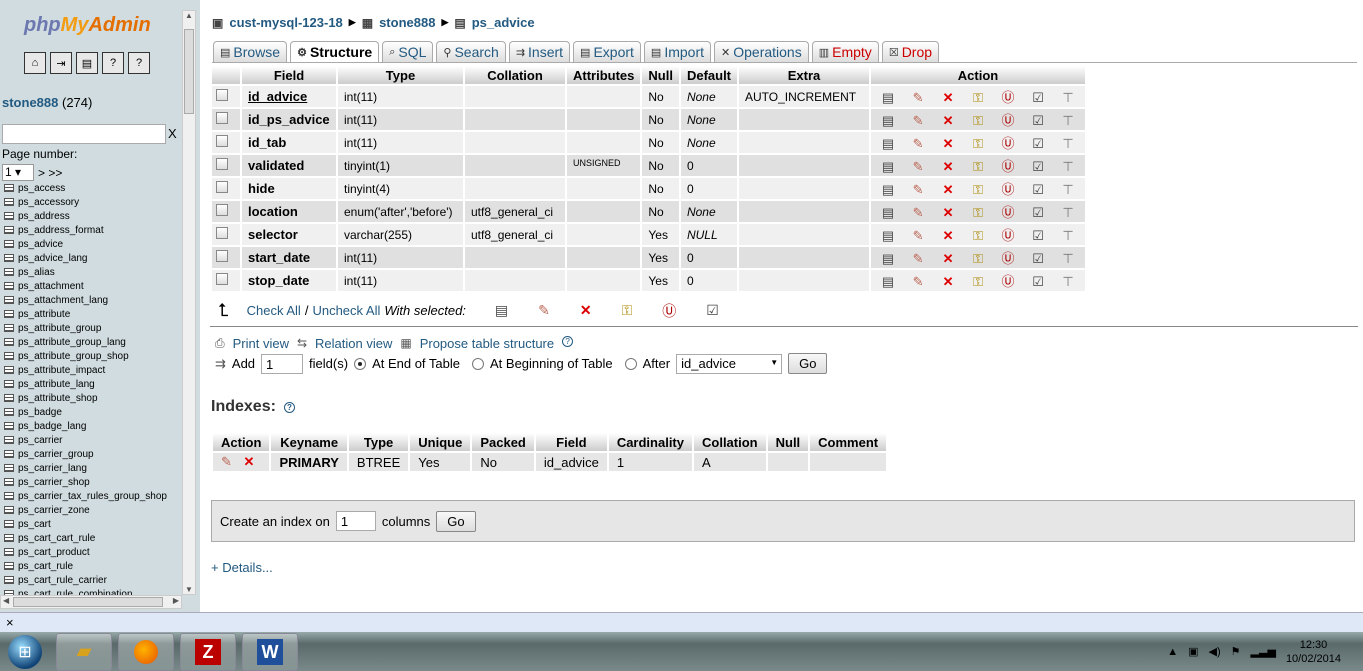 This screenshot has height=671, width=1363. What do you see at coordinates (93, 524) in the screenshot?
I see `sidebar-table-item: ps_cart` at bounding box center [93, 524].